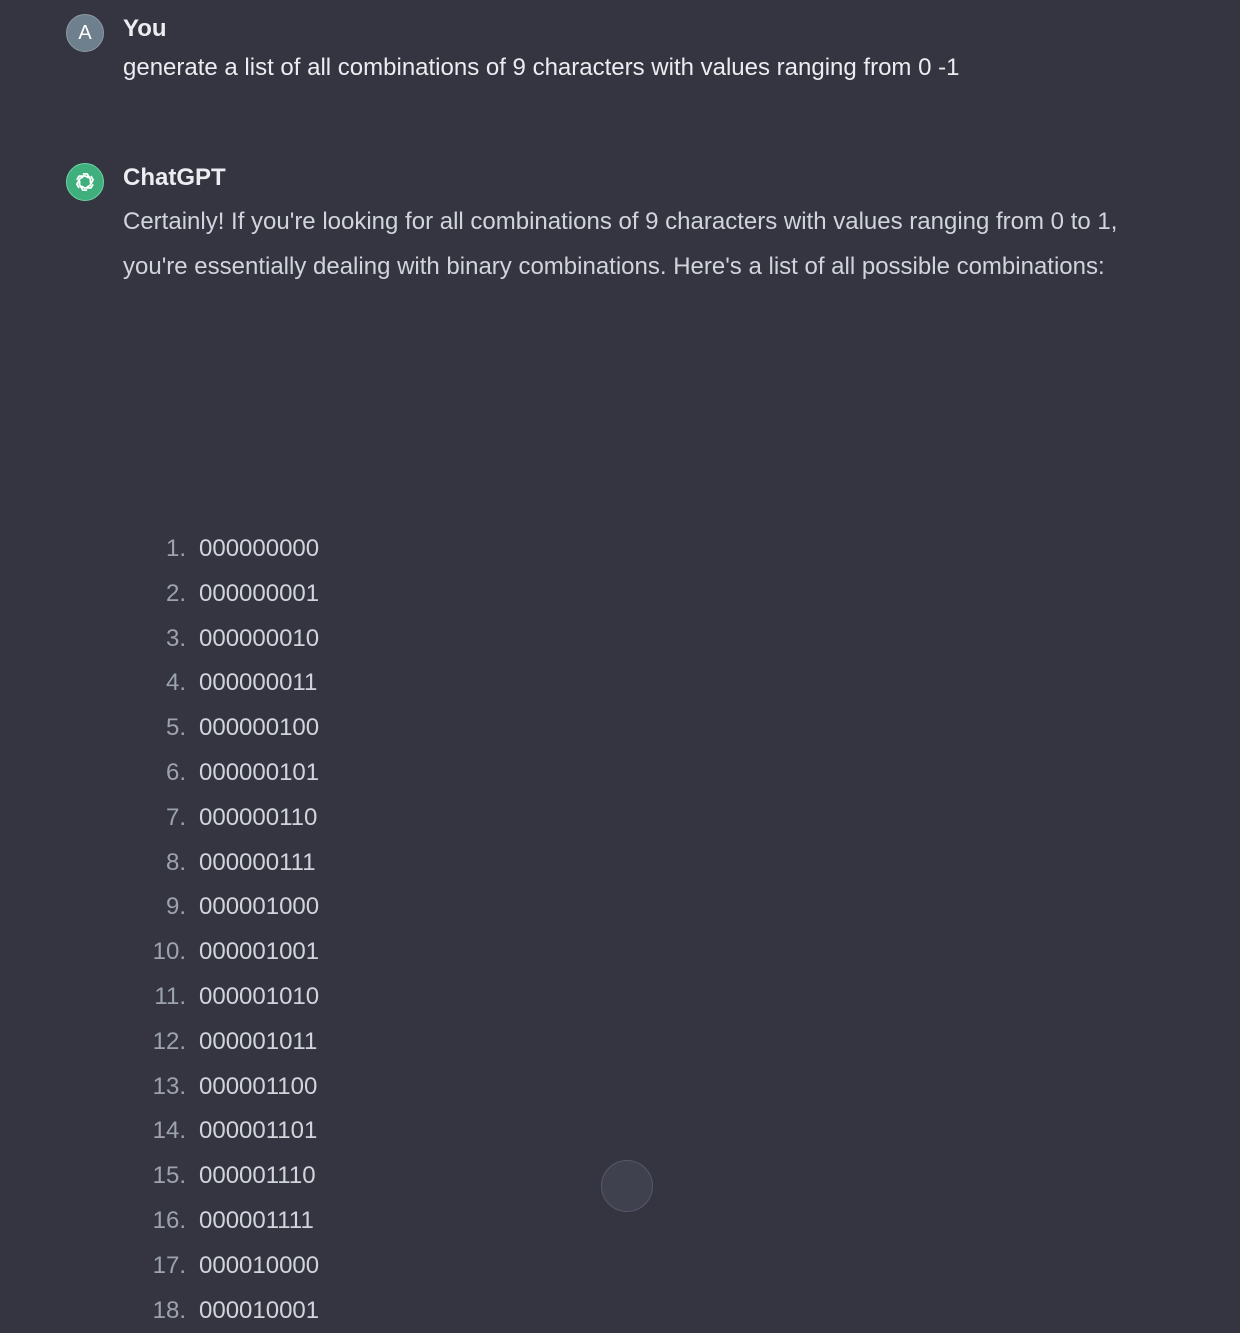  What do you see at coordinates (175, 772) in the screenshot?
I see `list-item-number: 6.` at bounding box center [175, 772].